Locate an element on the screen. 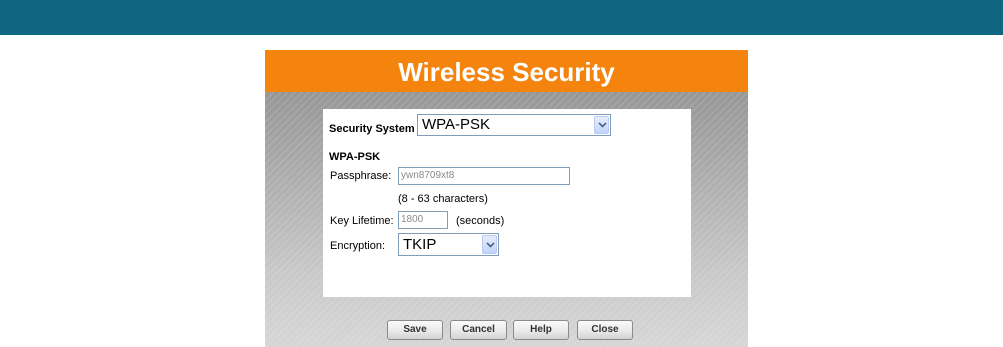 The height and width of the screenshot is (347, 1003). passphrase-label: Passphrase: is located at coordinates (361, 176).